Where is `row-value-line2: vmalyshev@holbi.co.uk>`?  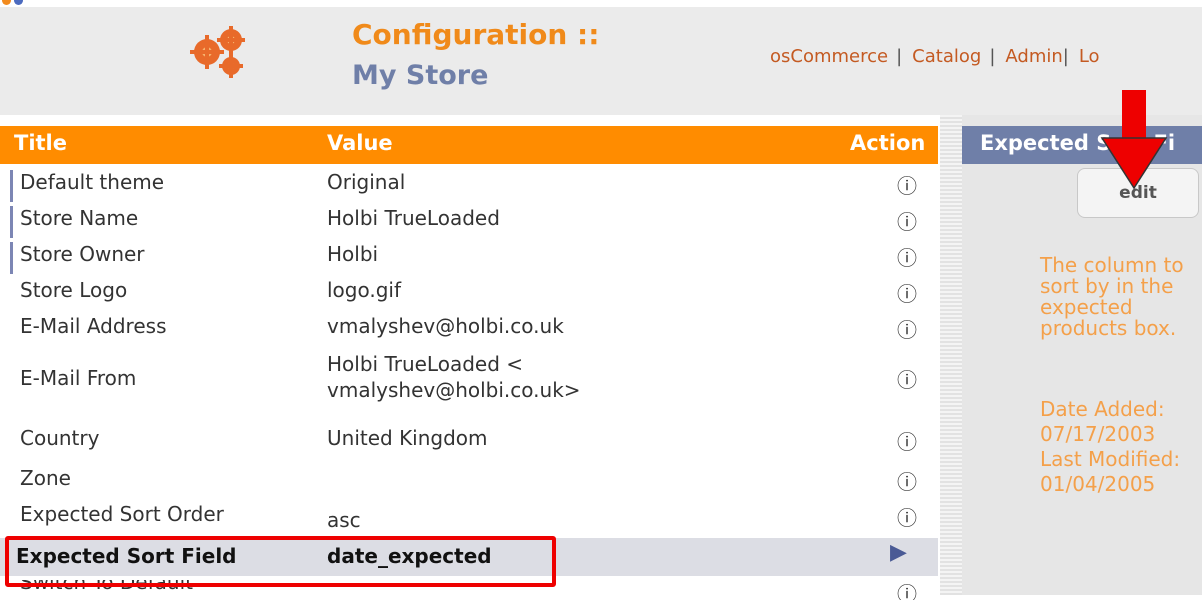 row-value-line2: vmalyshev@holbi.co.uk> is located at coordinates (454, 390).